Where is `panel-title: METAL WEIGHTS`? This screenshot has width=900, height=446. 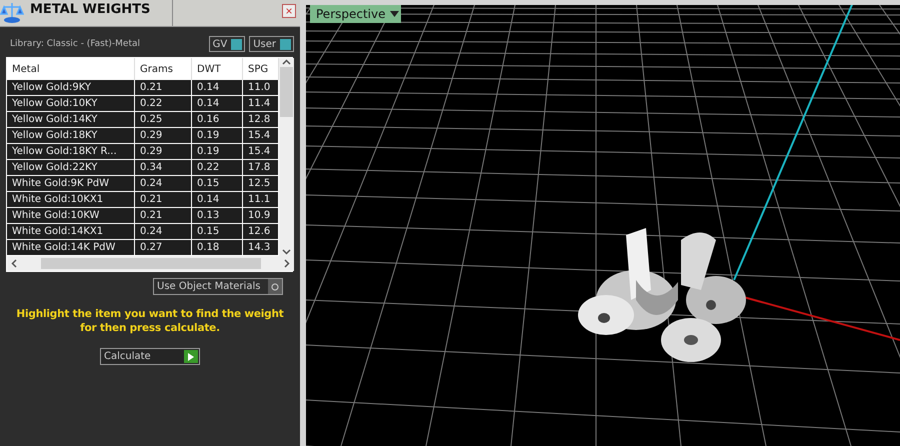
panel-title: METAL WEIGHTS is located at coordinates (98, 13).